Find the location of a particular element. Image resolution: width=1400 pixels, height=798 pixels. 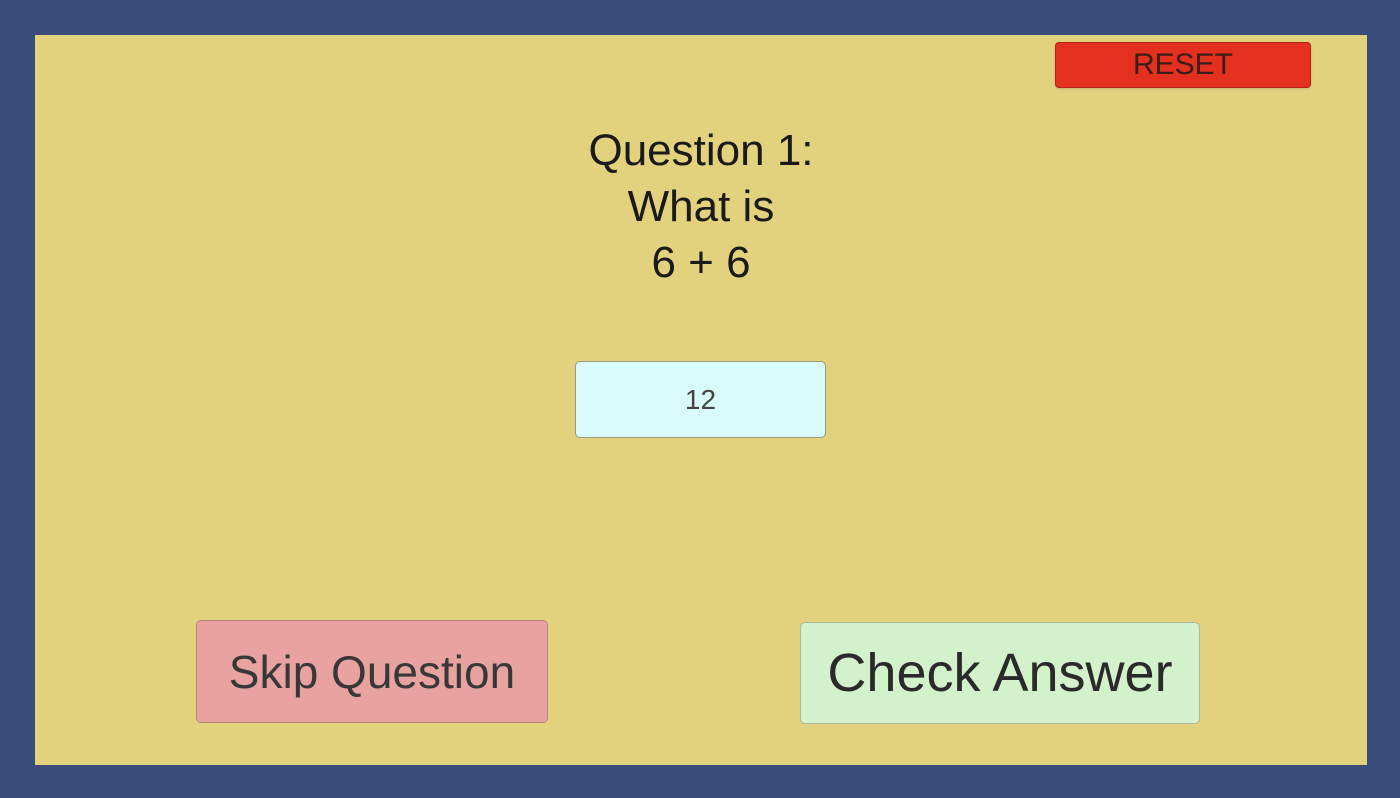

question-text: Question 1: What is 6 + 6 is located at coordinates (701, 207).